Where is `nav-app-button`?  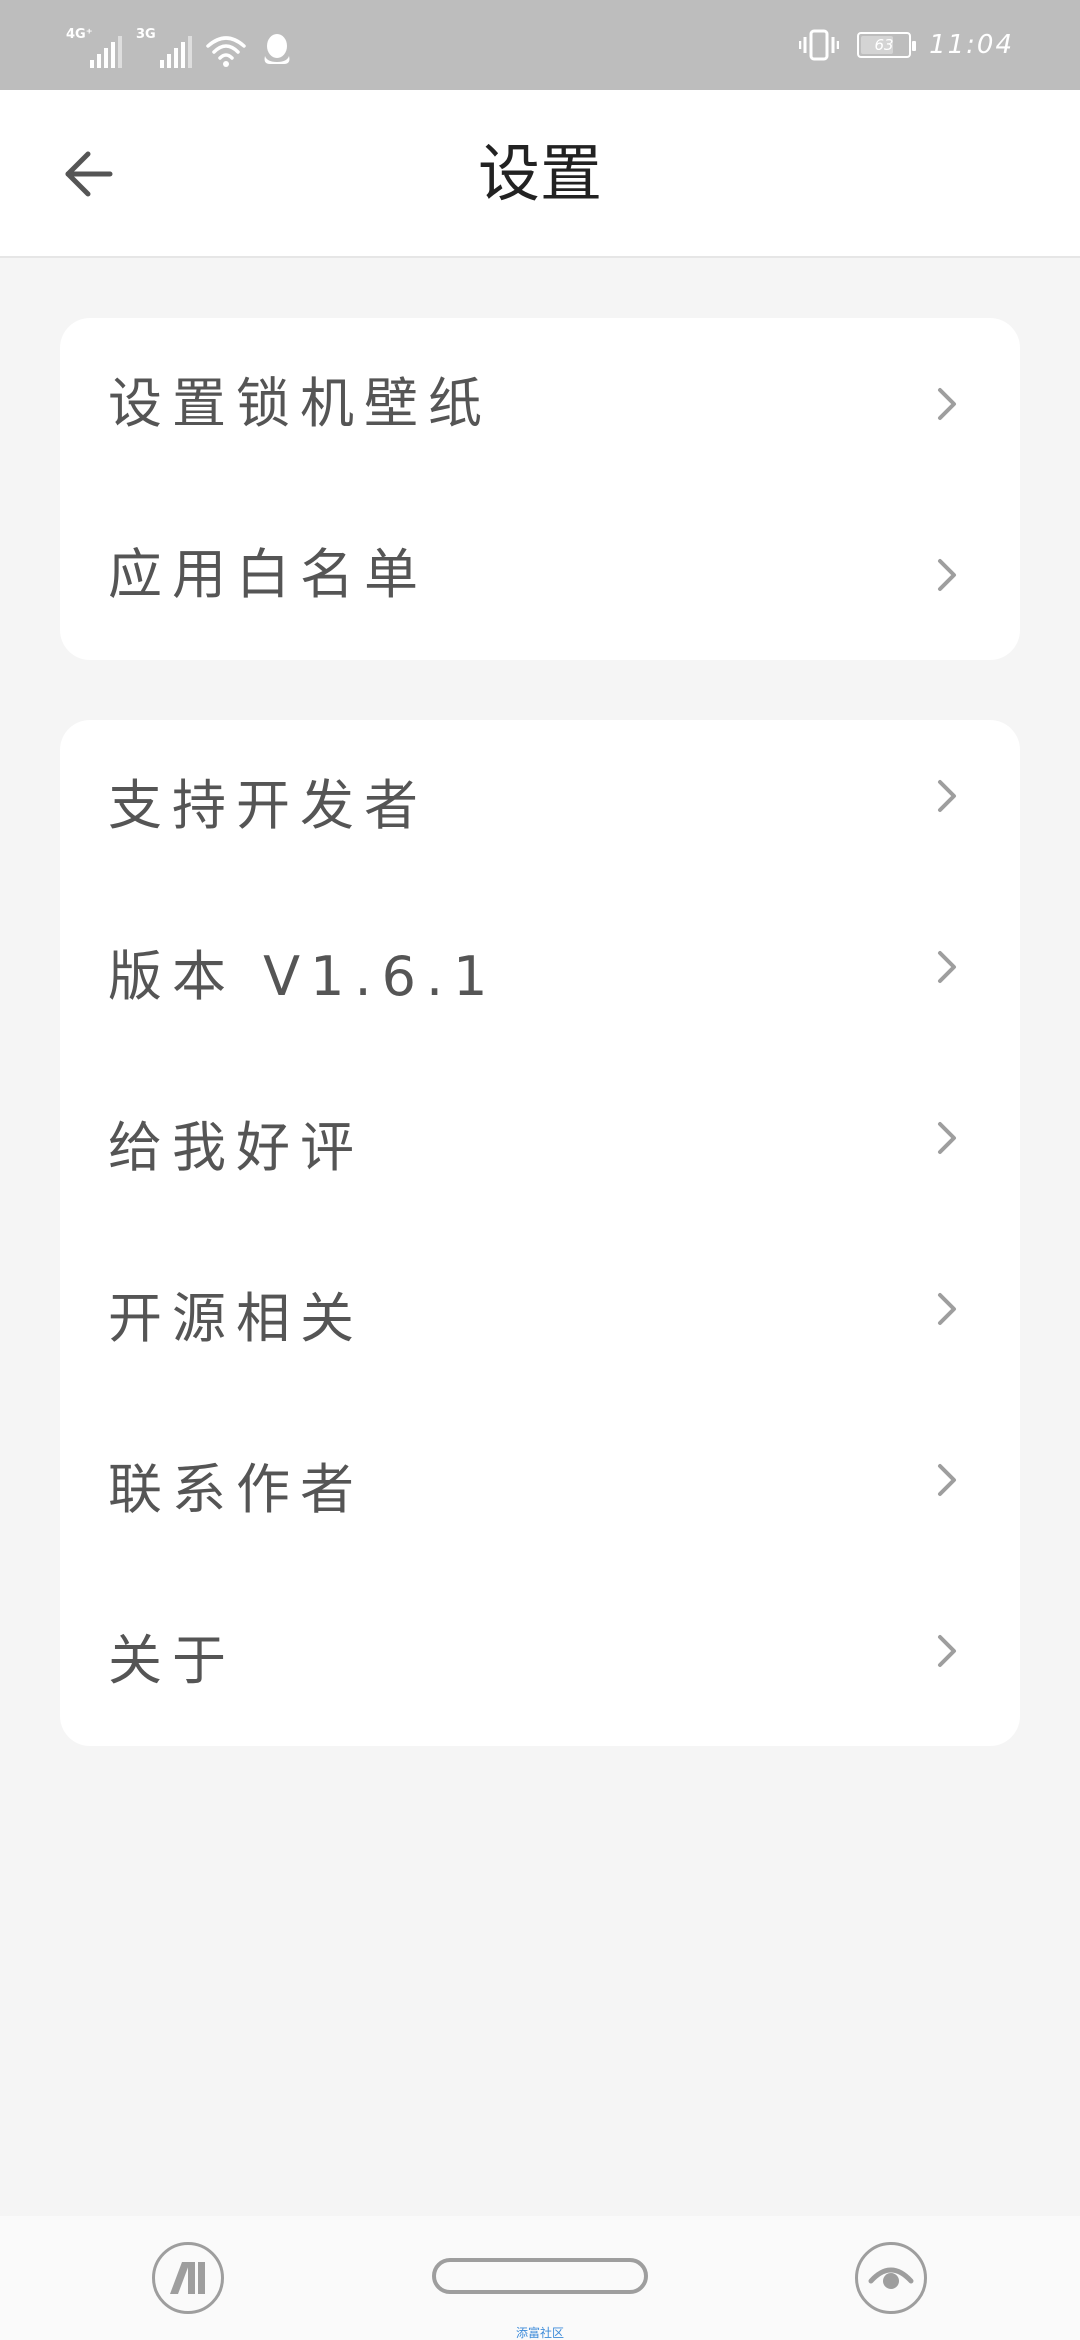
nav-app-button is located at coordinates (188, 2278).